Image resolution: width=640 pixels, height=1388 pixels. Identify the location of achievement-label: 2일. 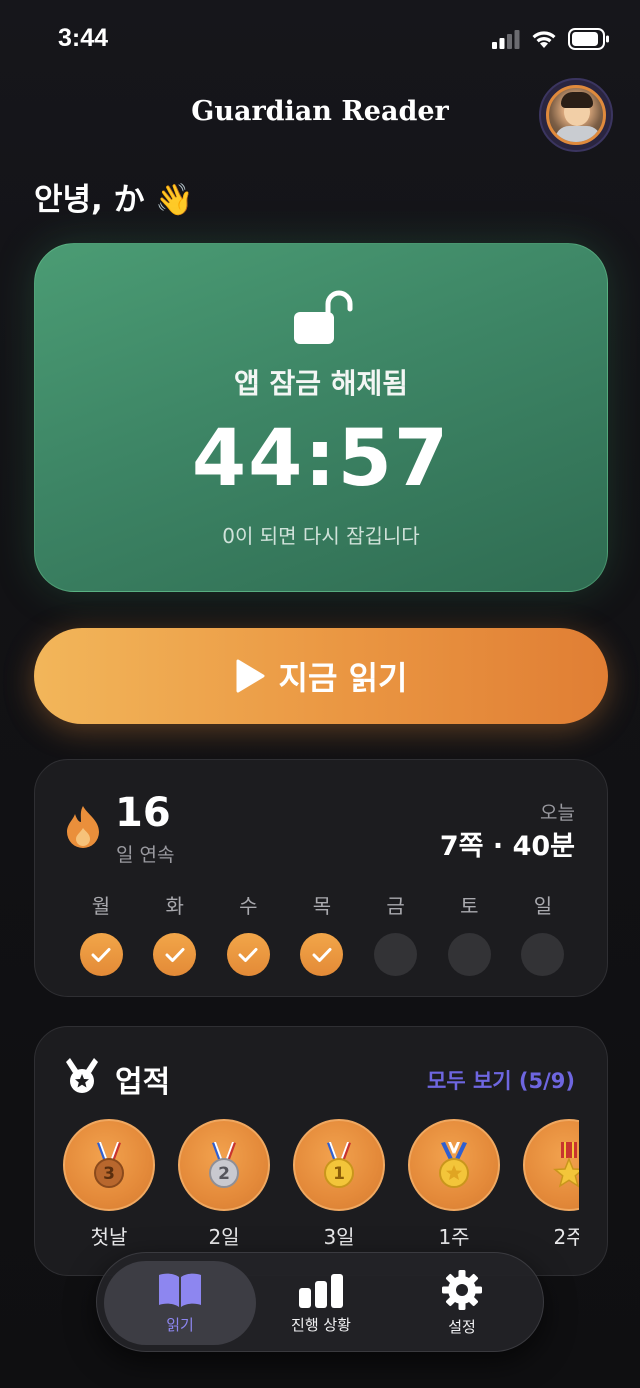
(224, 1237).